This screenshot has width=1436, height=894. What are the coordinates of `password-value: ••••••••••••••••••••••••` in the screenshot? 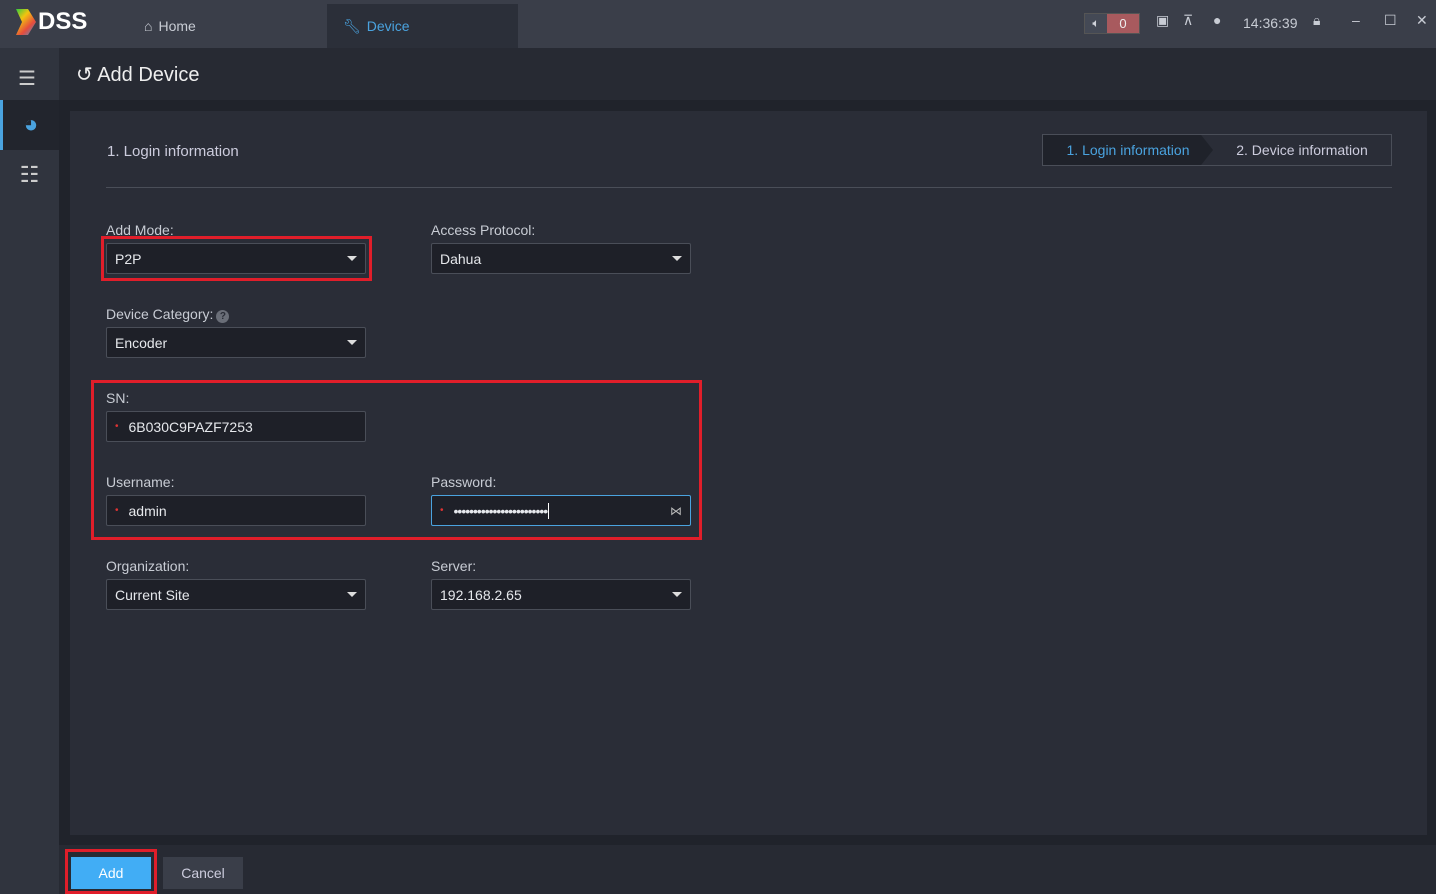 It's located at (501, 510).